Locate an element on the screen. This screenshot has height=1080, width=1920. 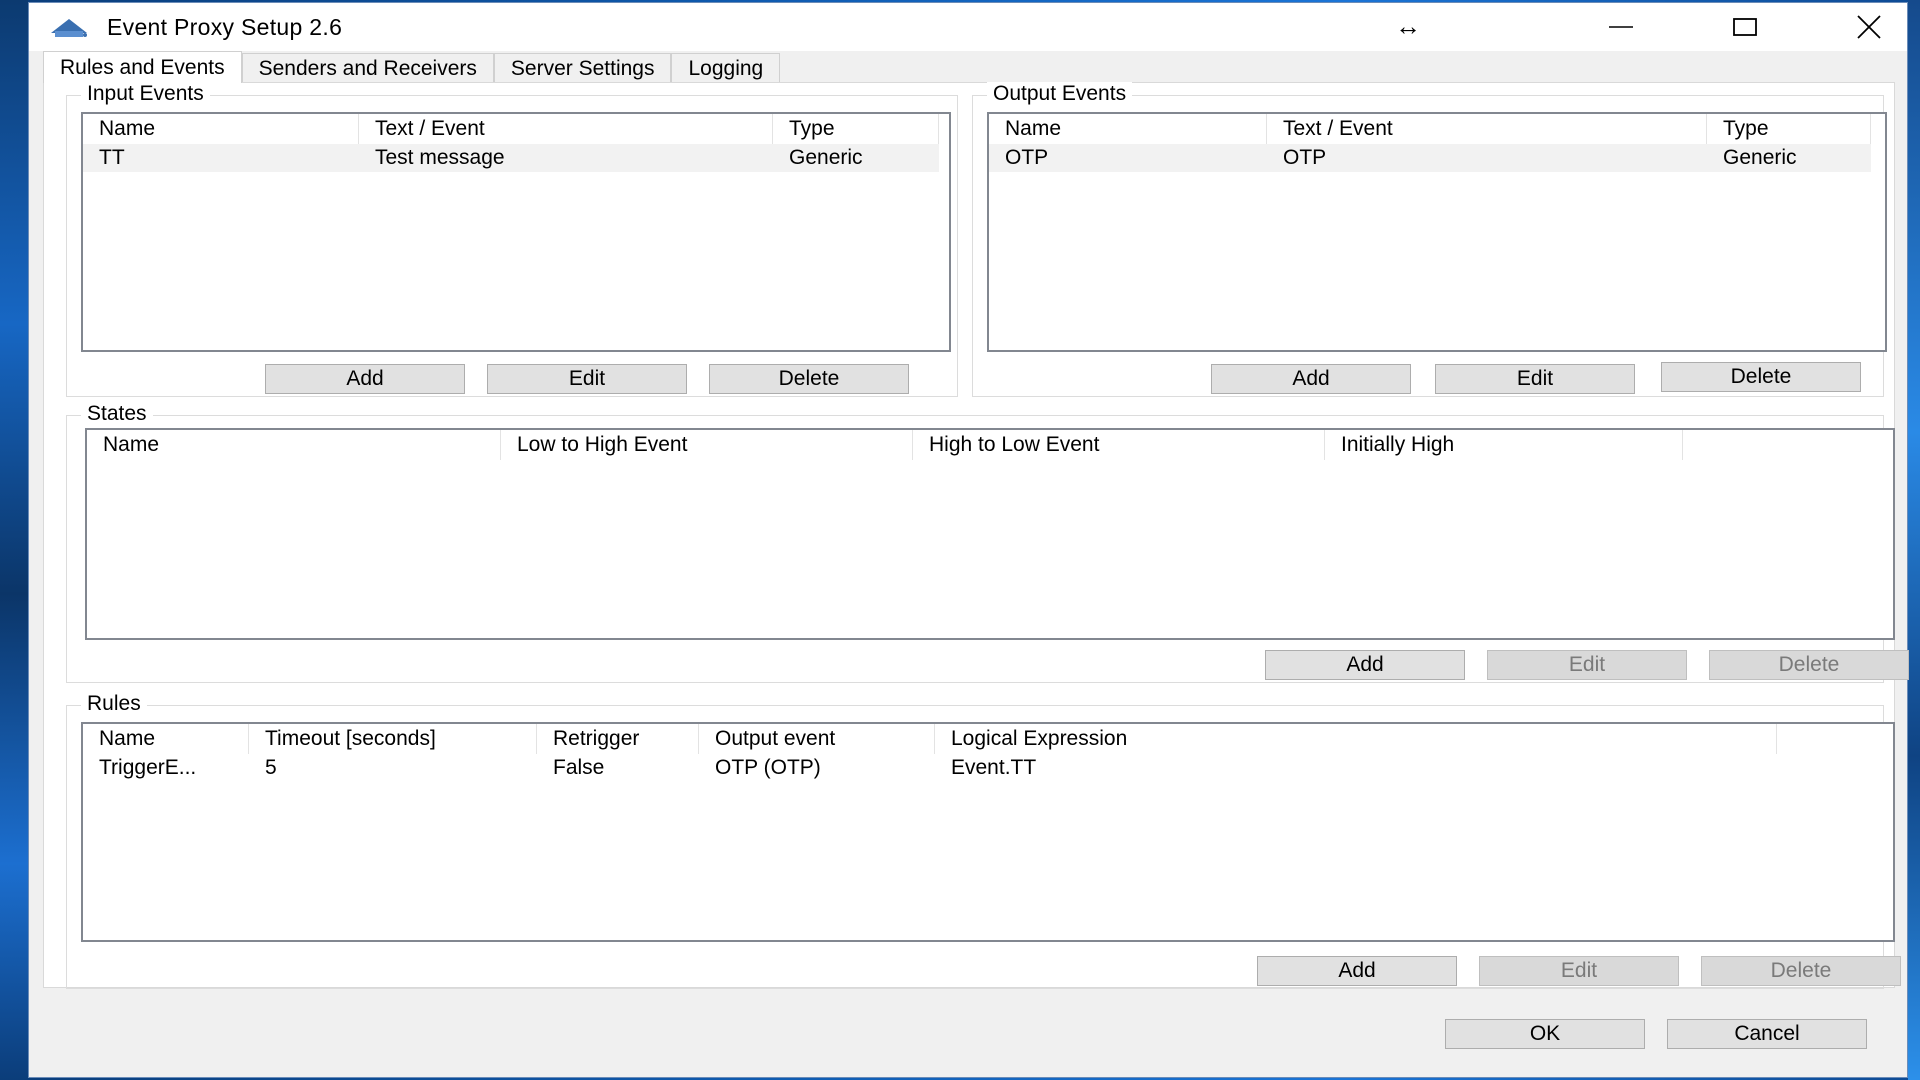
input-events-edit-button: Edit is located at coordinates (587, 379).